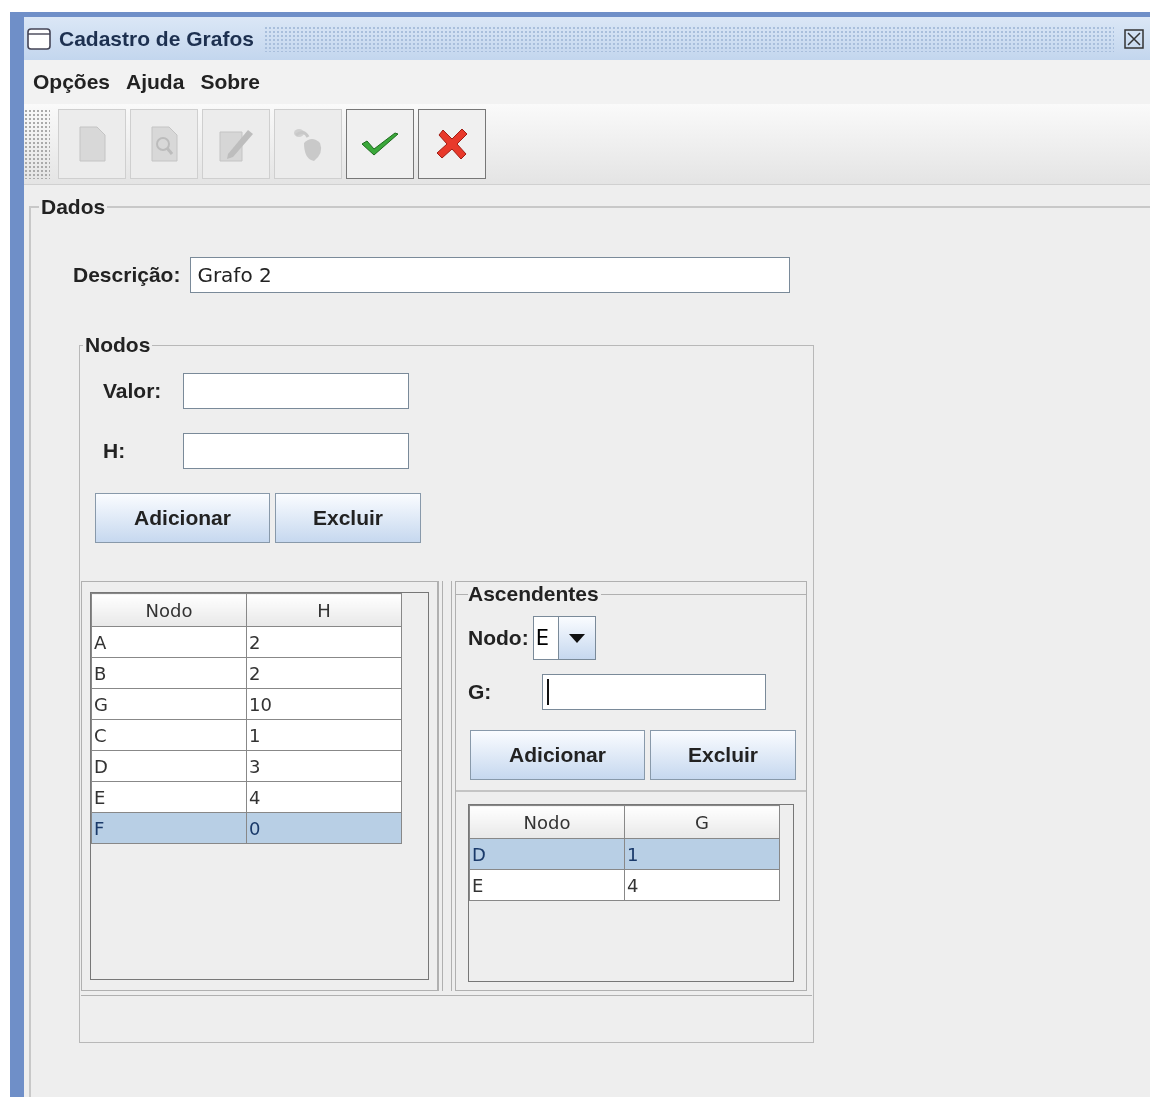 This screenshot has width=1150, height=1097. What do you see at coordinates (37, 144) in the screenshot?
I see `toolbar-grip` at bounding box center [37, 144].